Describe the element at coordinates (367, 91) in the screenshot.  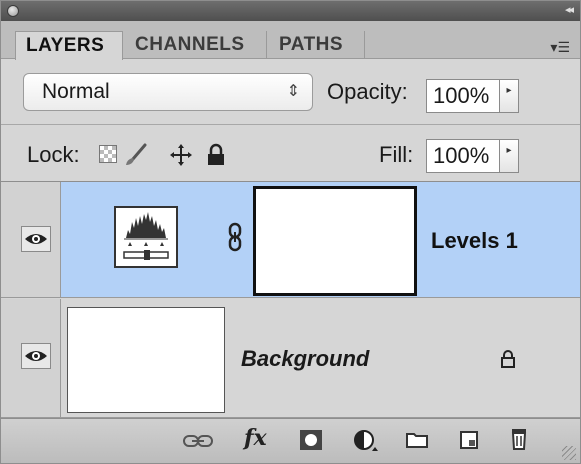
I see `opacity-label: Opacity:` at that location.